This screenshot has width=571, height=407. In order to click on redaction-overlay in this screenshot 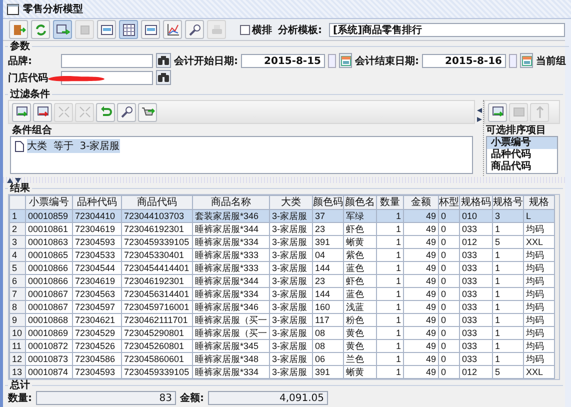, I will do `click(76, 78)`.